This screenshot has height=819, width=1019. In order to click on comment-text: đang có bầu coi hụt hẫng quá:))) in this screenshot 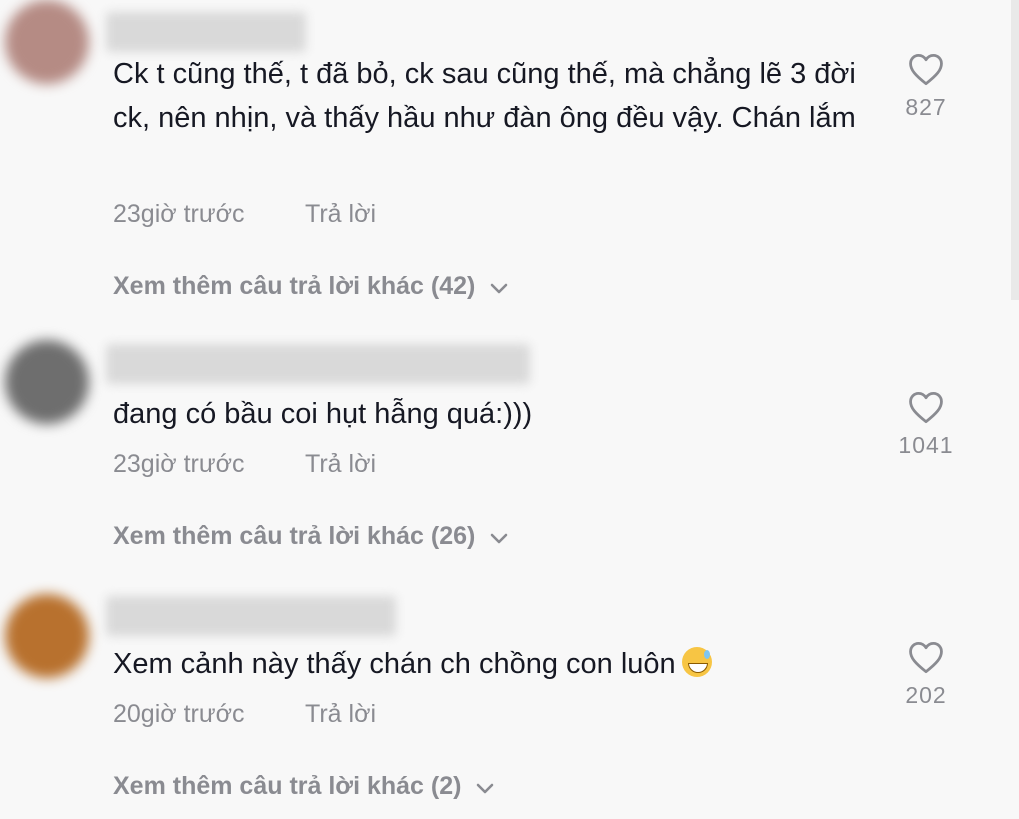, I will do `click(323, 414)`.